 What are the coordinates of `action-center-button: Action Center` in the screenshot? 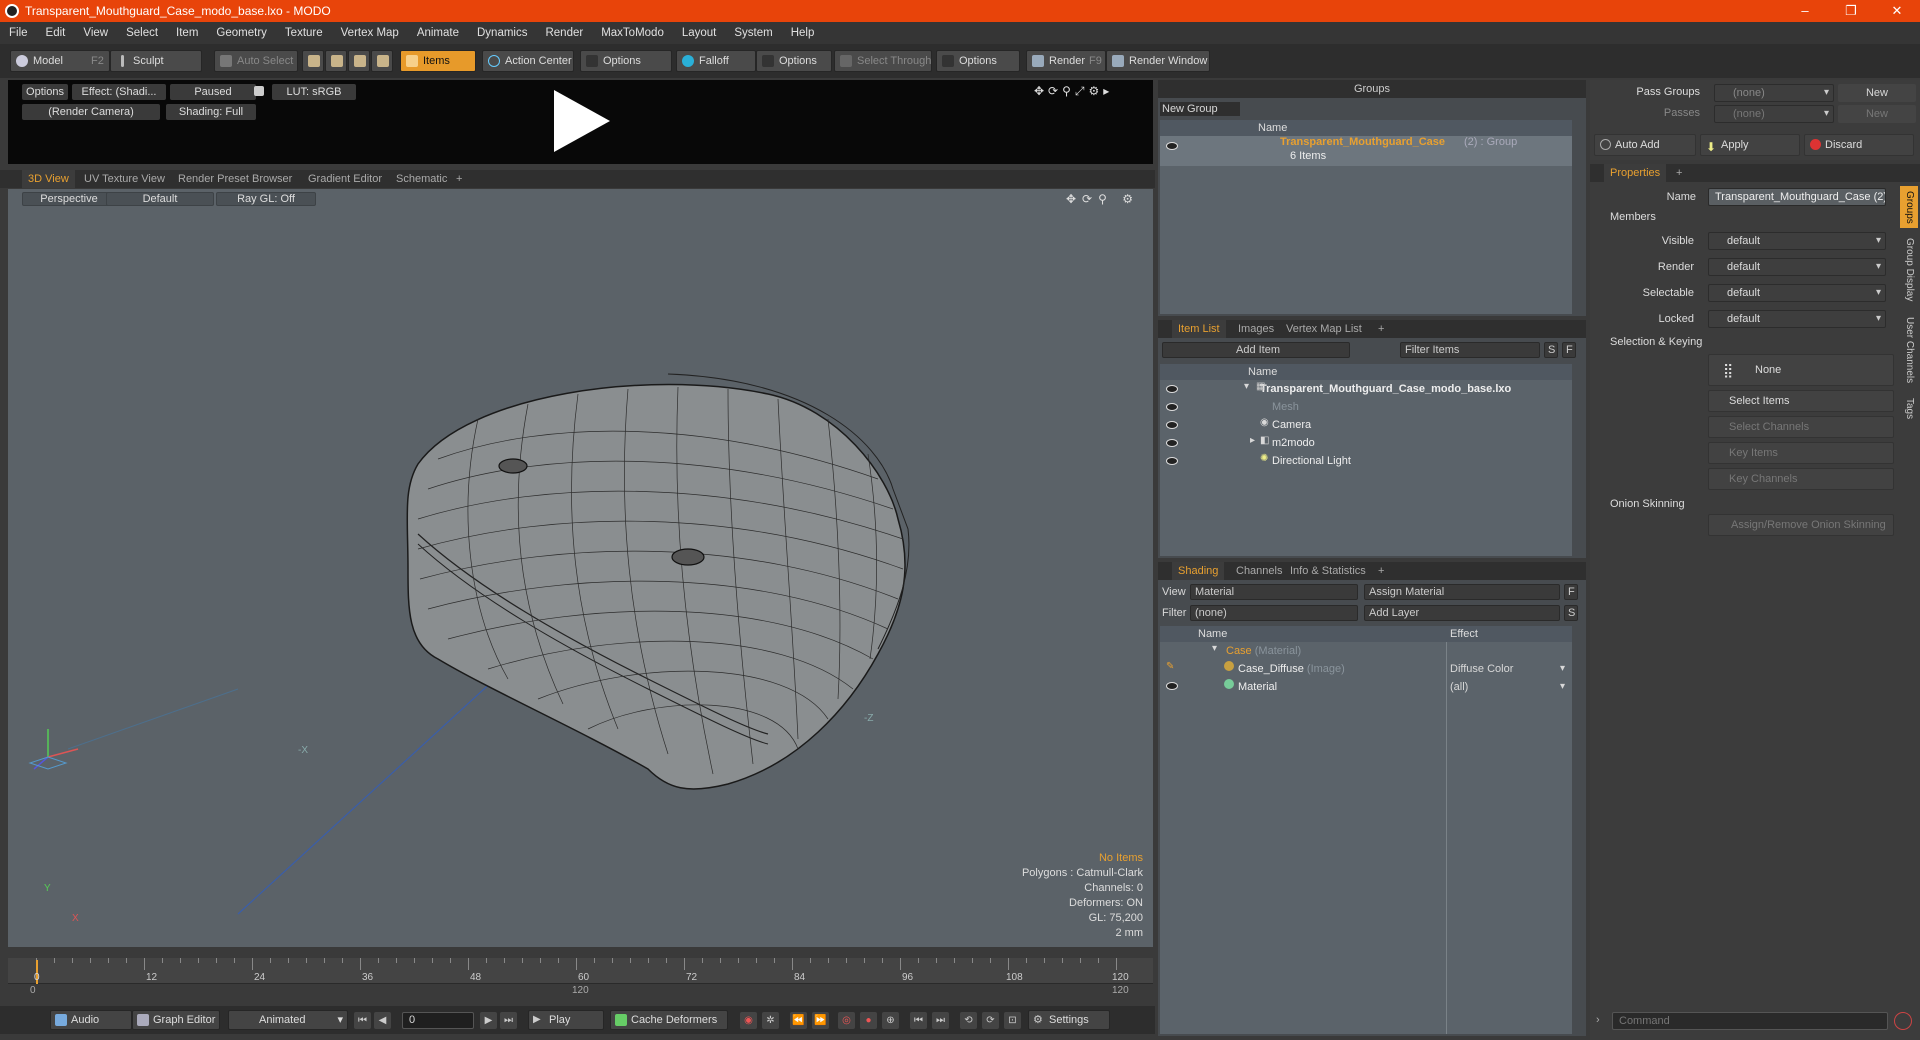 It's located at (528, 61).